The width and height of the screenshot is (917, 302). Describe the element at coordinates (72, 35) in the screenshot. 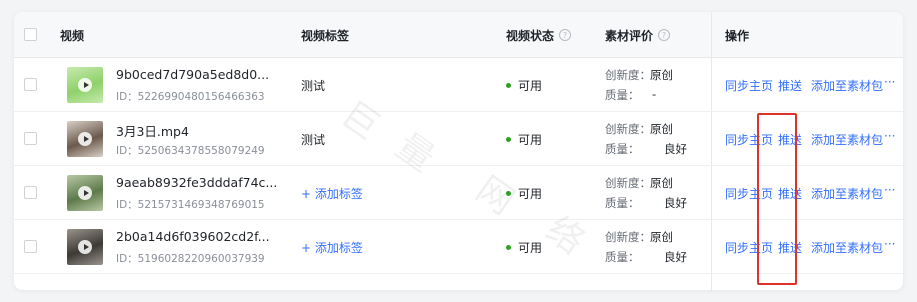

I see `header-video: 视频` at that location.